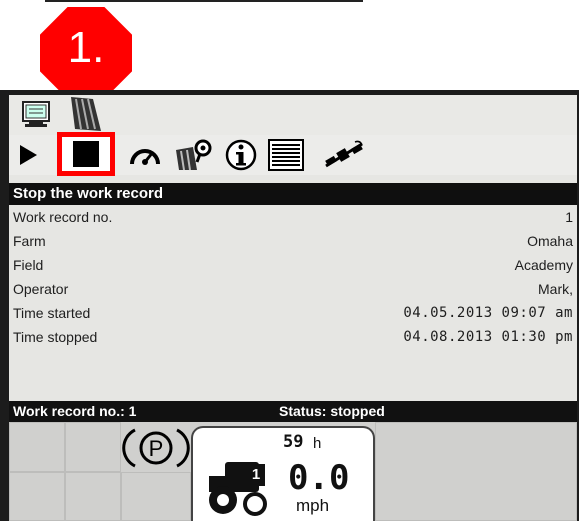 The image size is (579, 521). I want to click on row-value: Mark,, so click(555, 289).